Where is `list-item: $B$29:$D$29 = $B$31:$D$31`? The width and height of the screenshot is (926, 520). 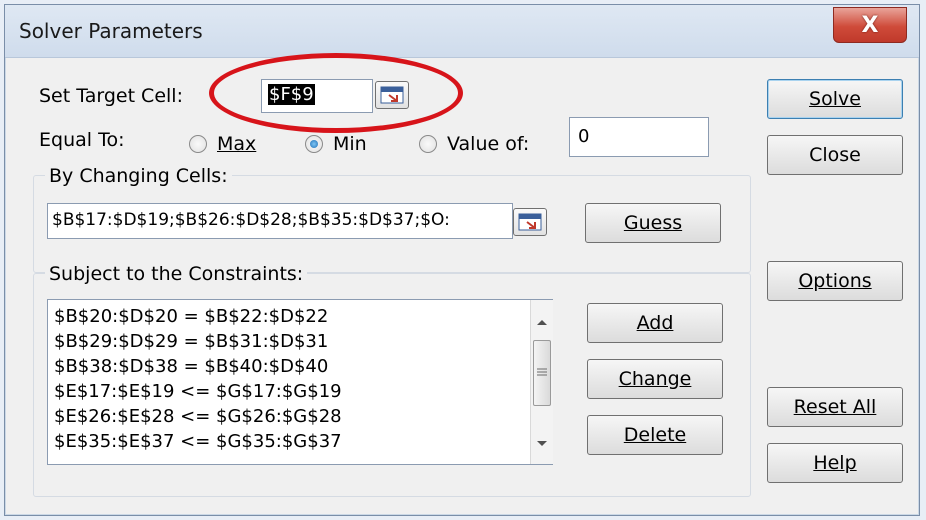
list-item: $B$29:$D$29 = $B$31:$D$31 is located at coordinates (191, 341).